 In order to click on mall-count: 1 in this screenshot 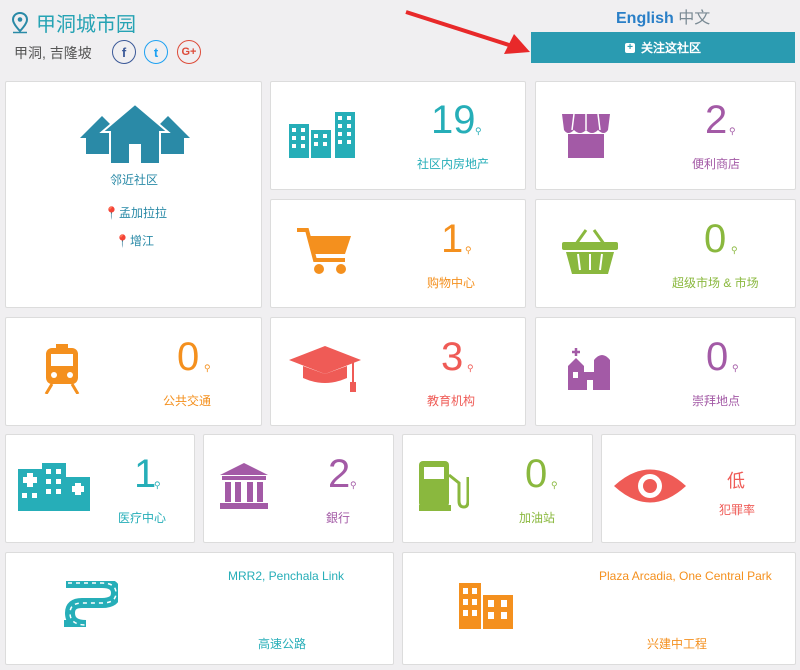, I will do `click(452, 239)`.